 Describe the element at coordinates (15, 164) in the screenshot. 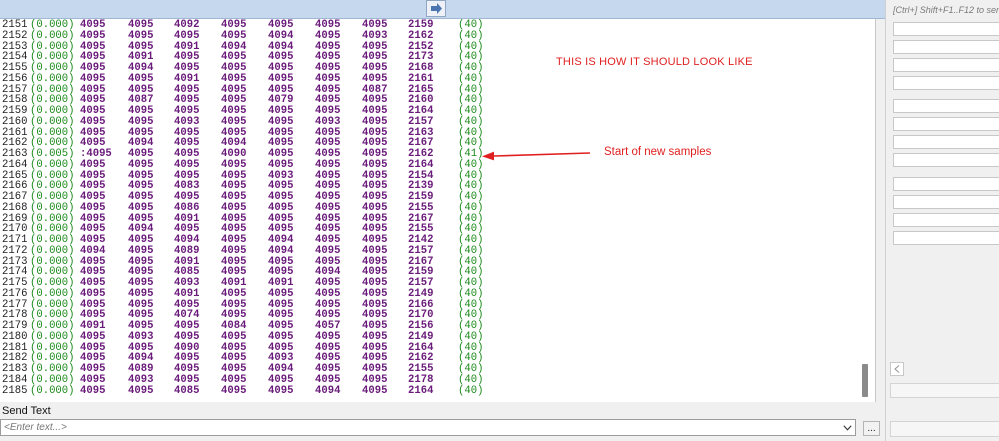

I see `line-index: 2164` at that location.